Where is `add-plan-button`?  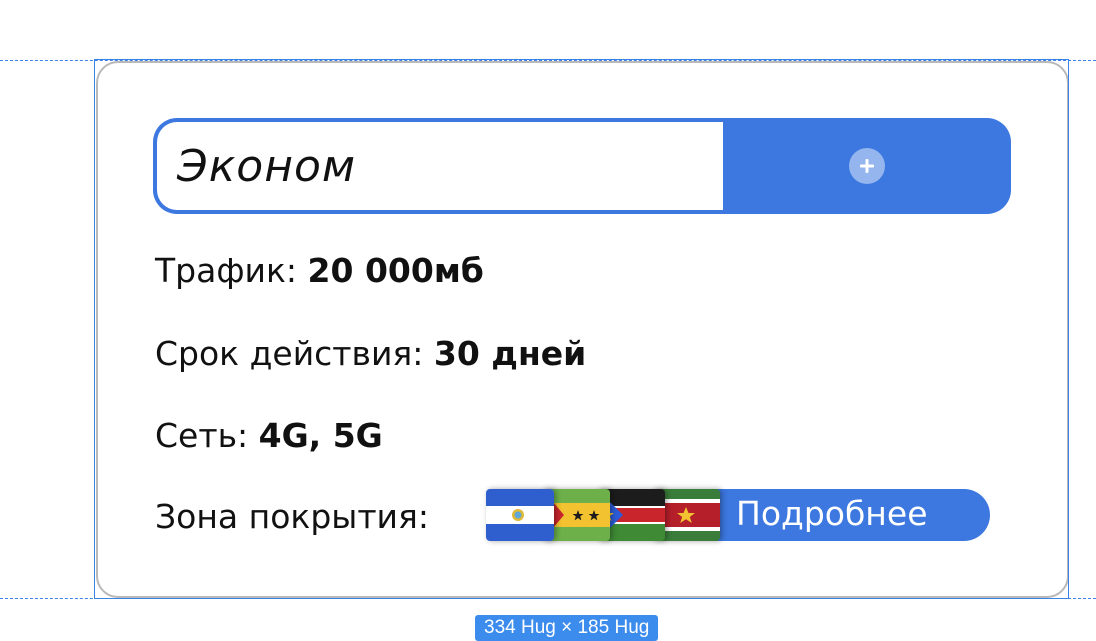
add-plan-button is located at coordinates (867, 166).